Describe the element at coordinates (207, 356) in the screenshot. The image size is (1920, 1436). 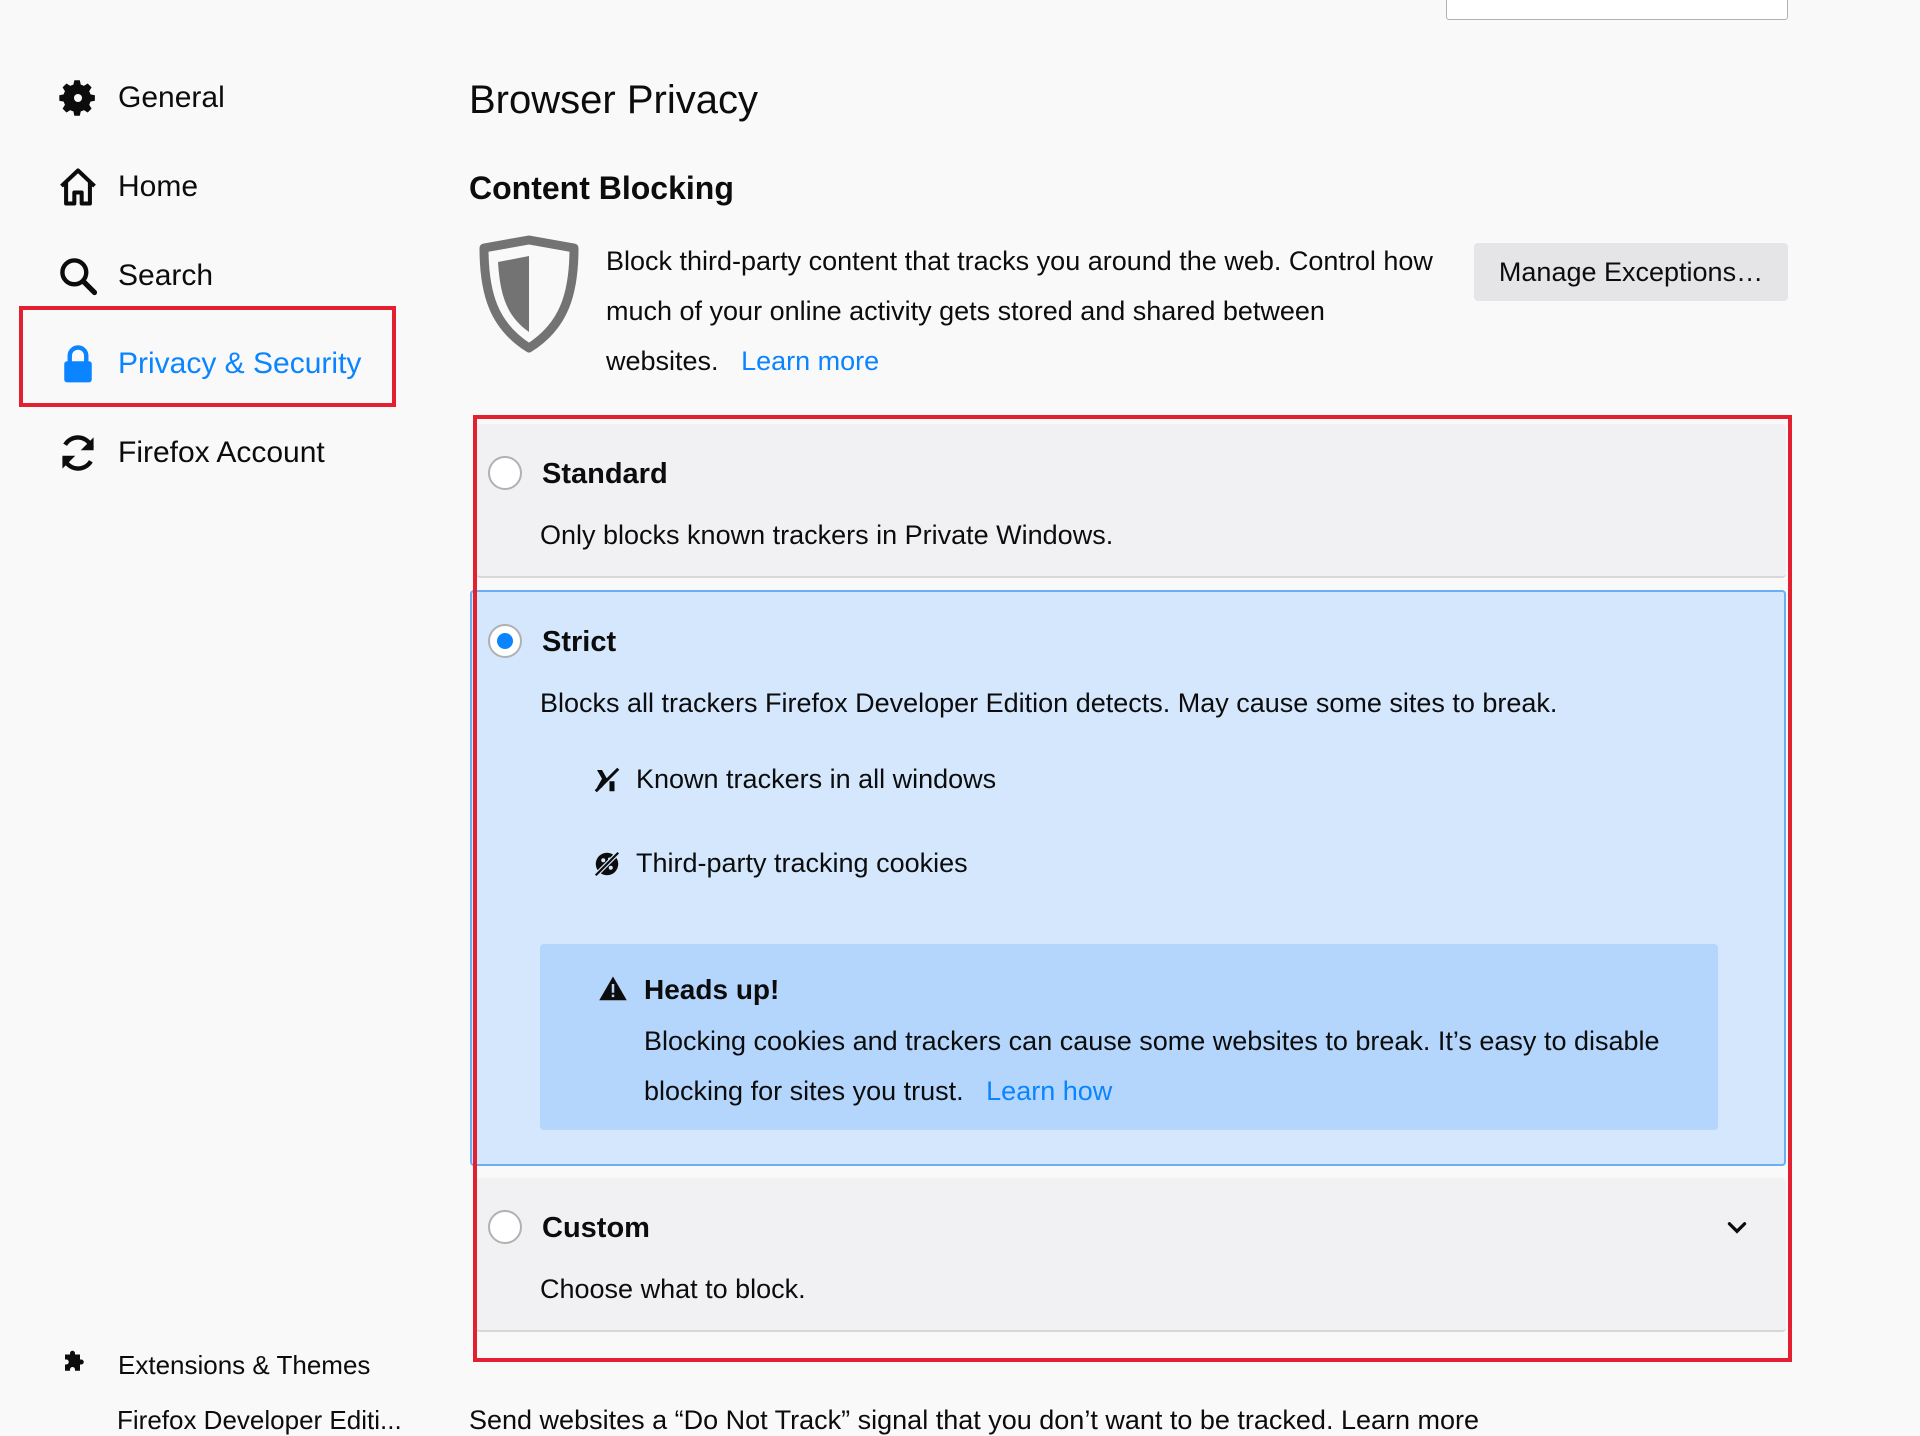
I see `selection-highlight-box` at that location.